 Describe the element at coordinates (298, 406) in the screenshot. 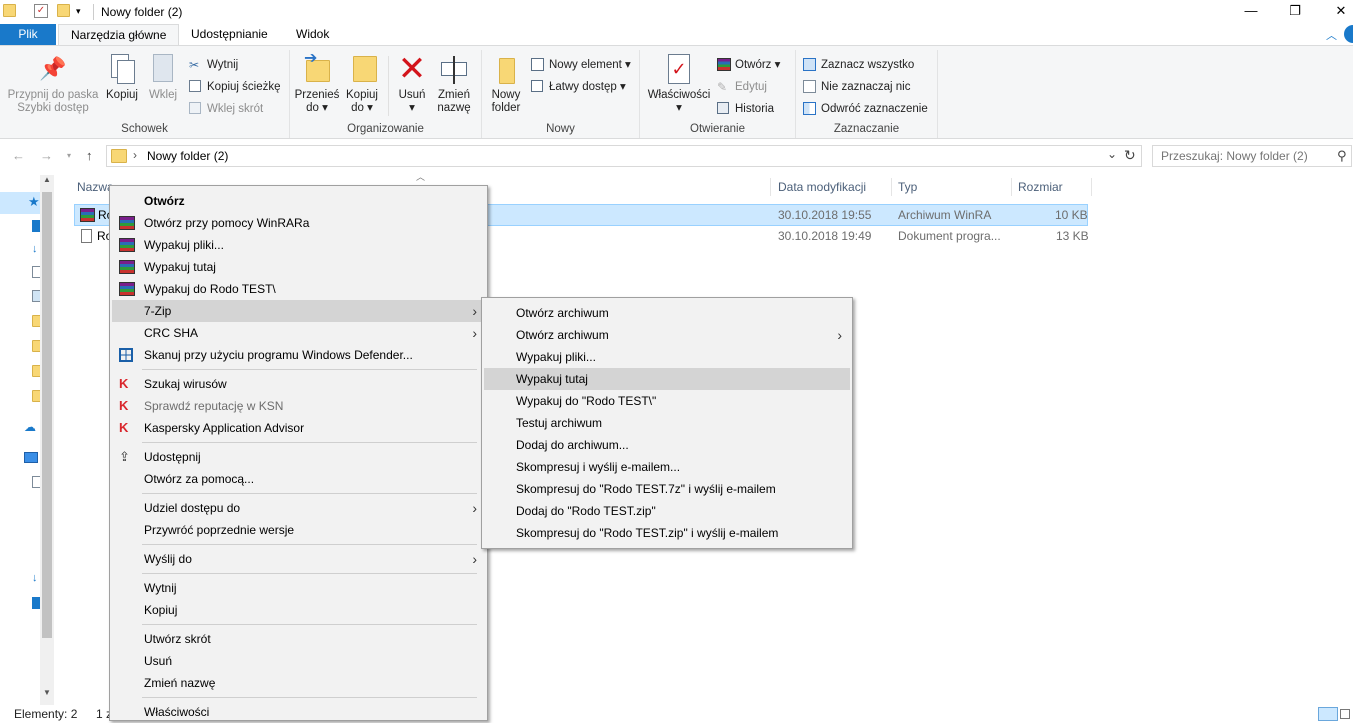

I see `menu-item-ksn: K Sprawdź reputację w KSN` at that location.